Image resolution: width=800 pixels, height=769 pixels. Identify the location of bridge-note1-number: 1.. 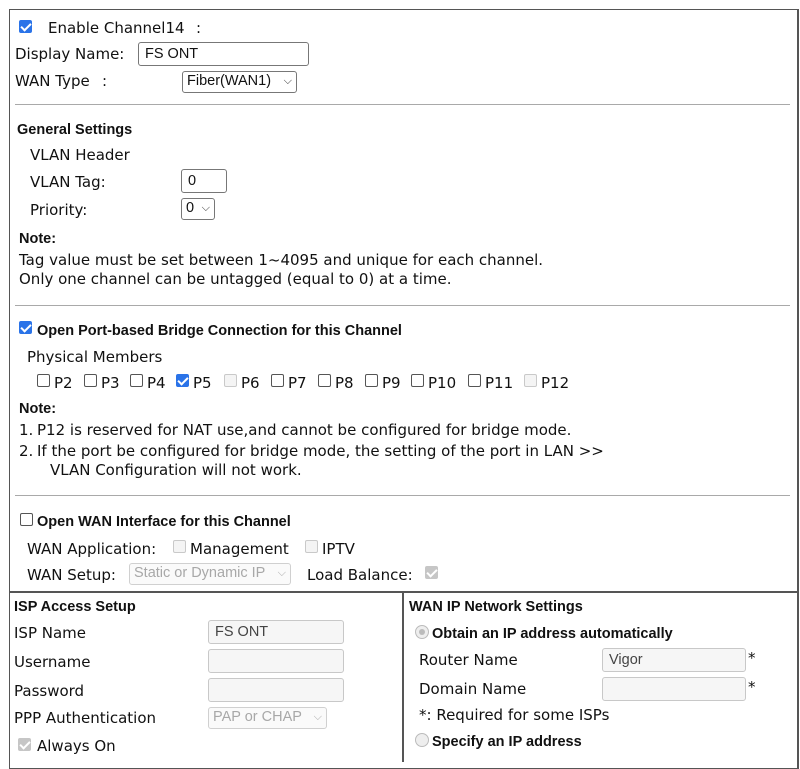
(26, 430).